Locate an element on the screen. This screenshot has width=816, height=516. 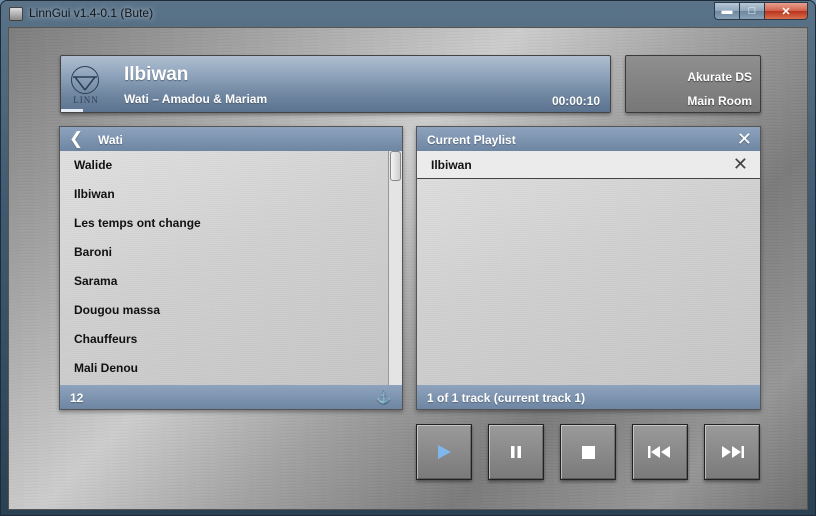
play-button is located at coordinates (444, 452).